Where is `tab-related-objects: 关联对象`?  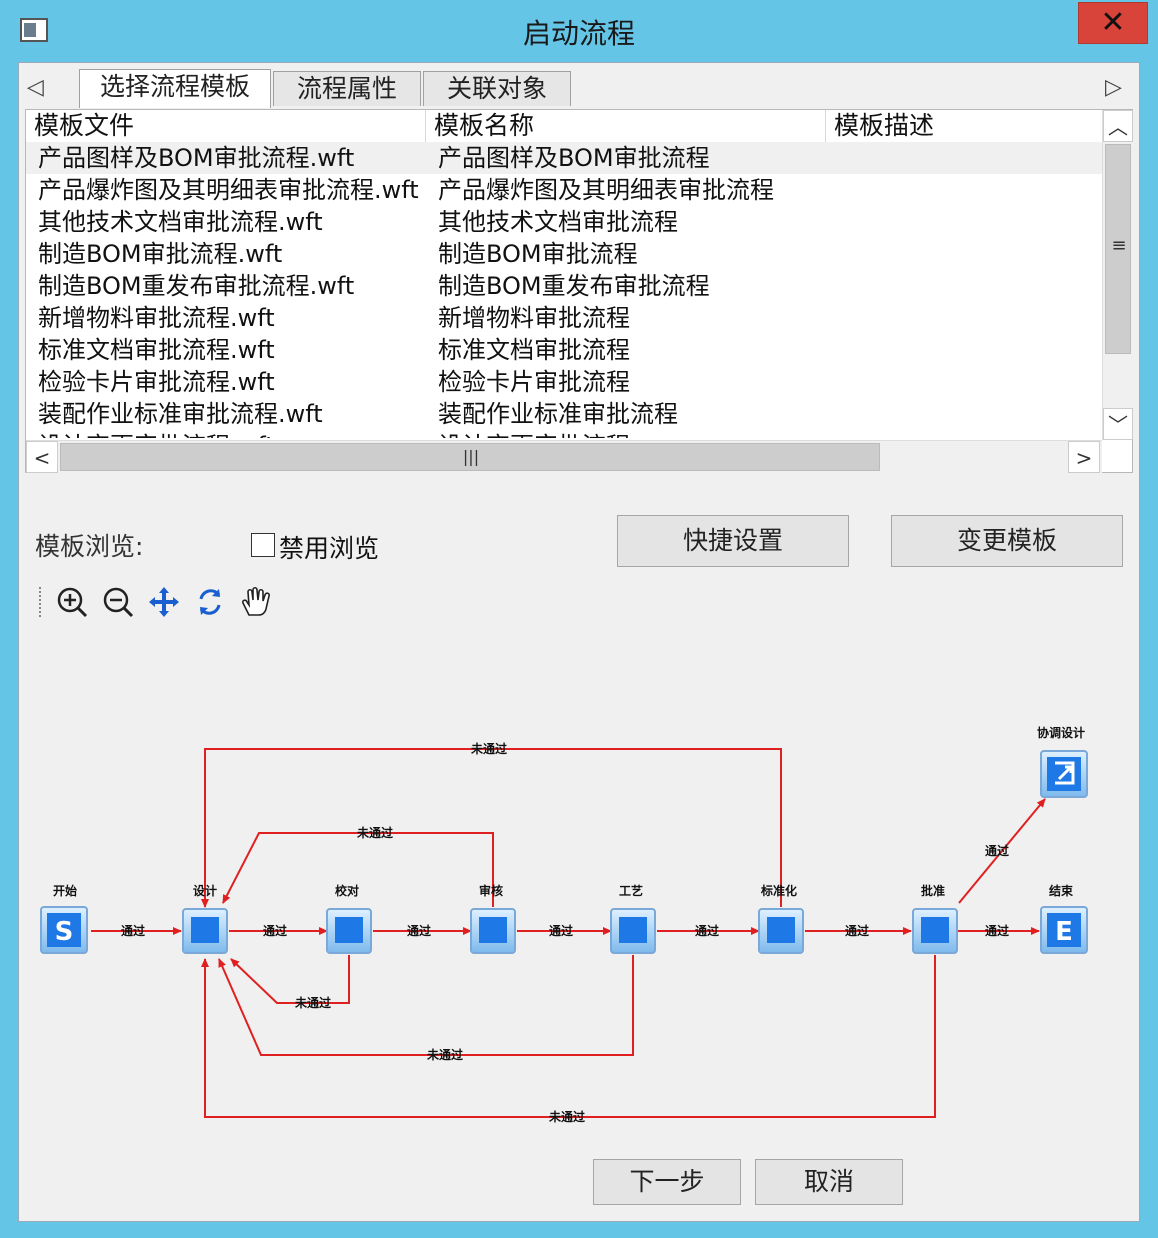 tab-related-objects: 关联对象 is located at coordinates (497, 88).